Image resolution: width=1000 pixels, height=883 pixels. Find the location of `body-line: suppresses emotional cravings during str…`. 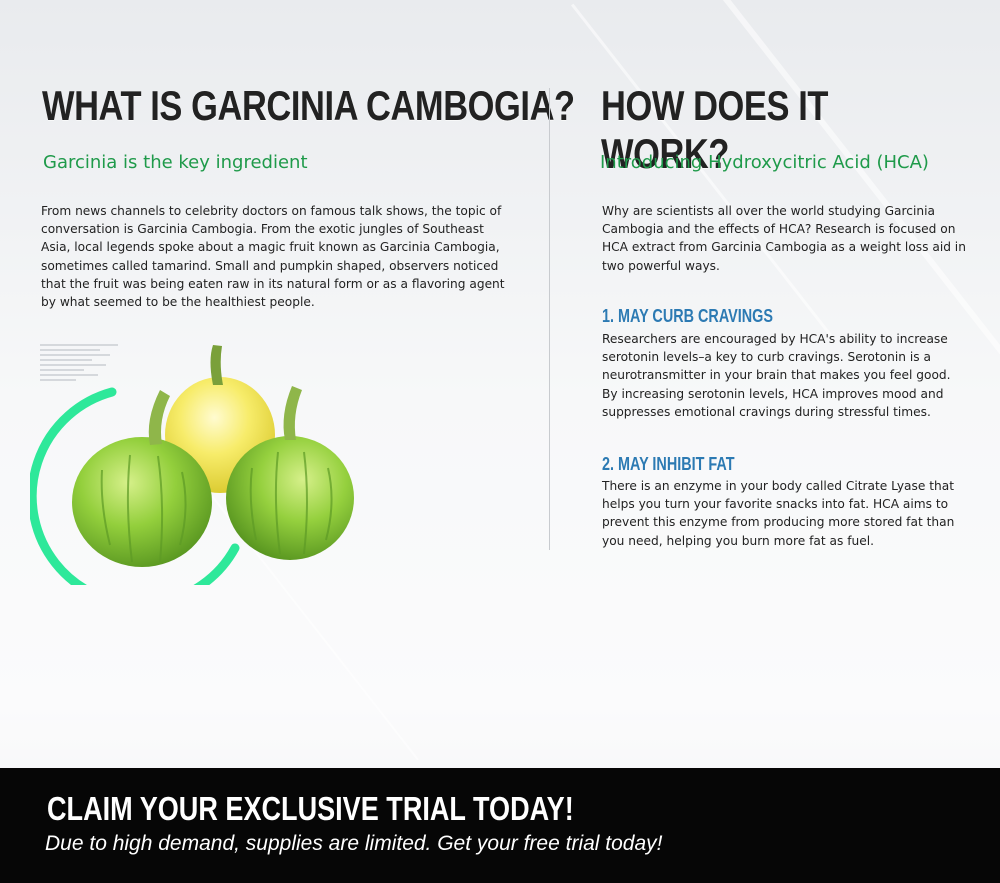

body-line: suppresses emotional cravings during str… is located at coordinates (766, 411).